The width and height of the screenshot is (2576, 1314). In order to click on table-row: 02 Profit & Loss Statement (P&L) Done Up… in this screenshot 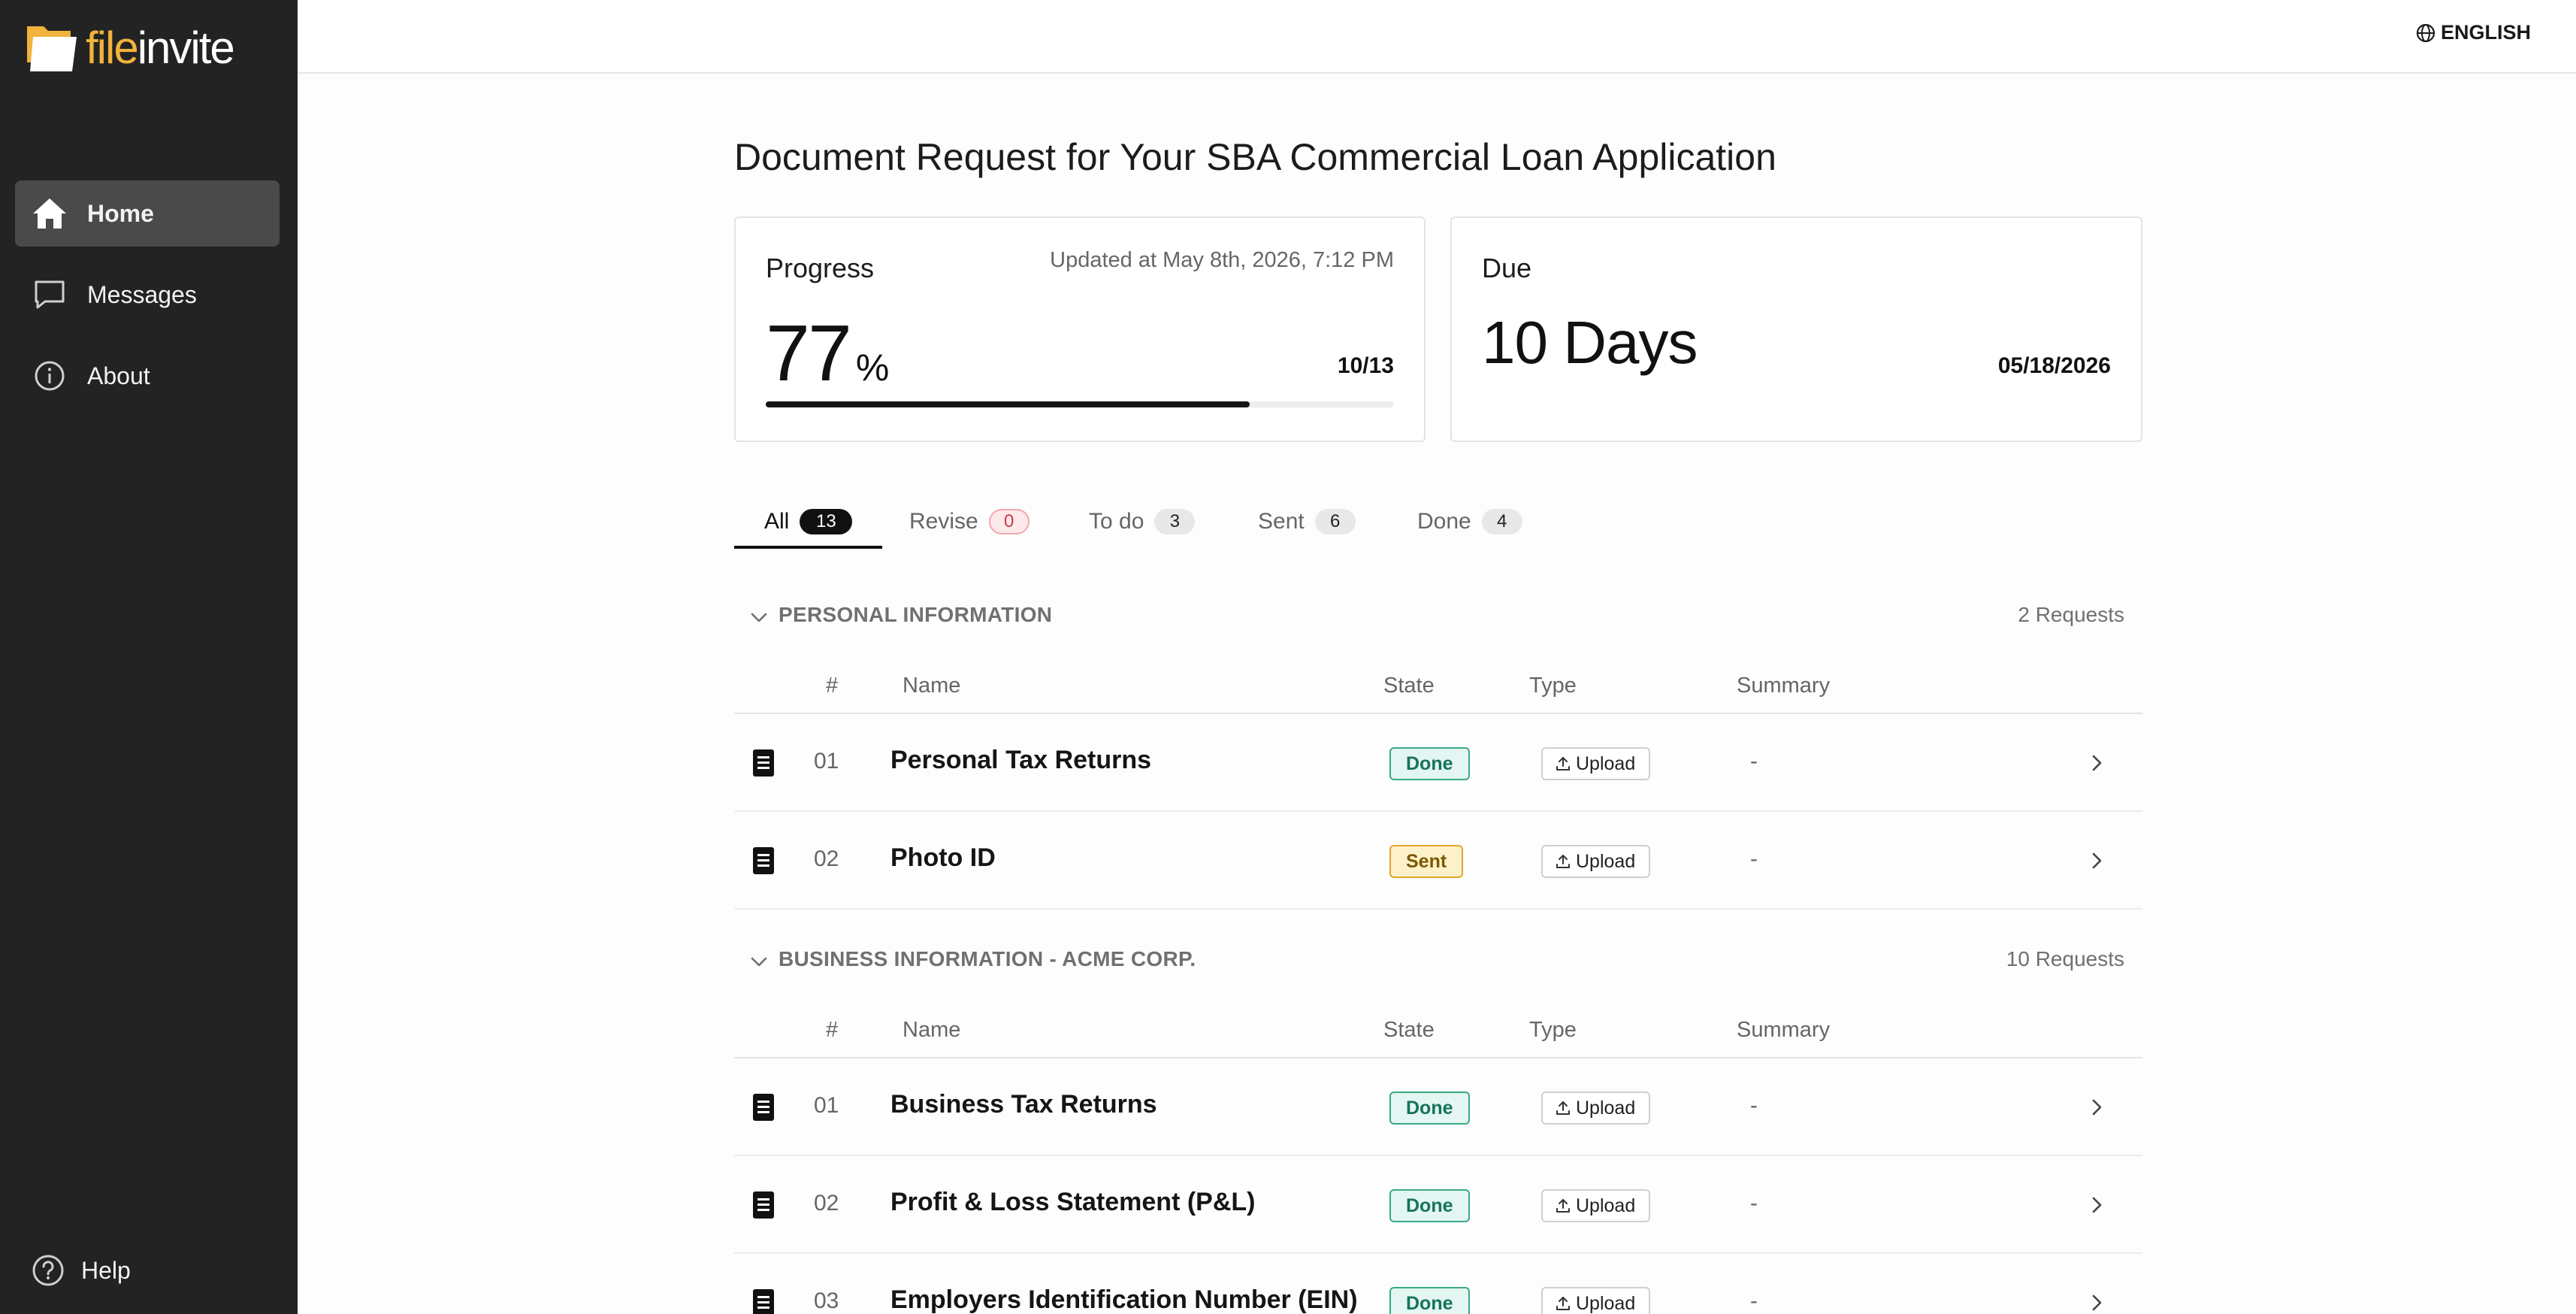, I will do `click(1438, 1205)`.